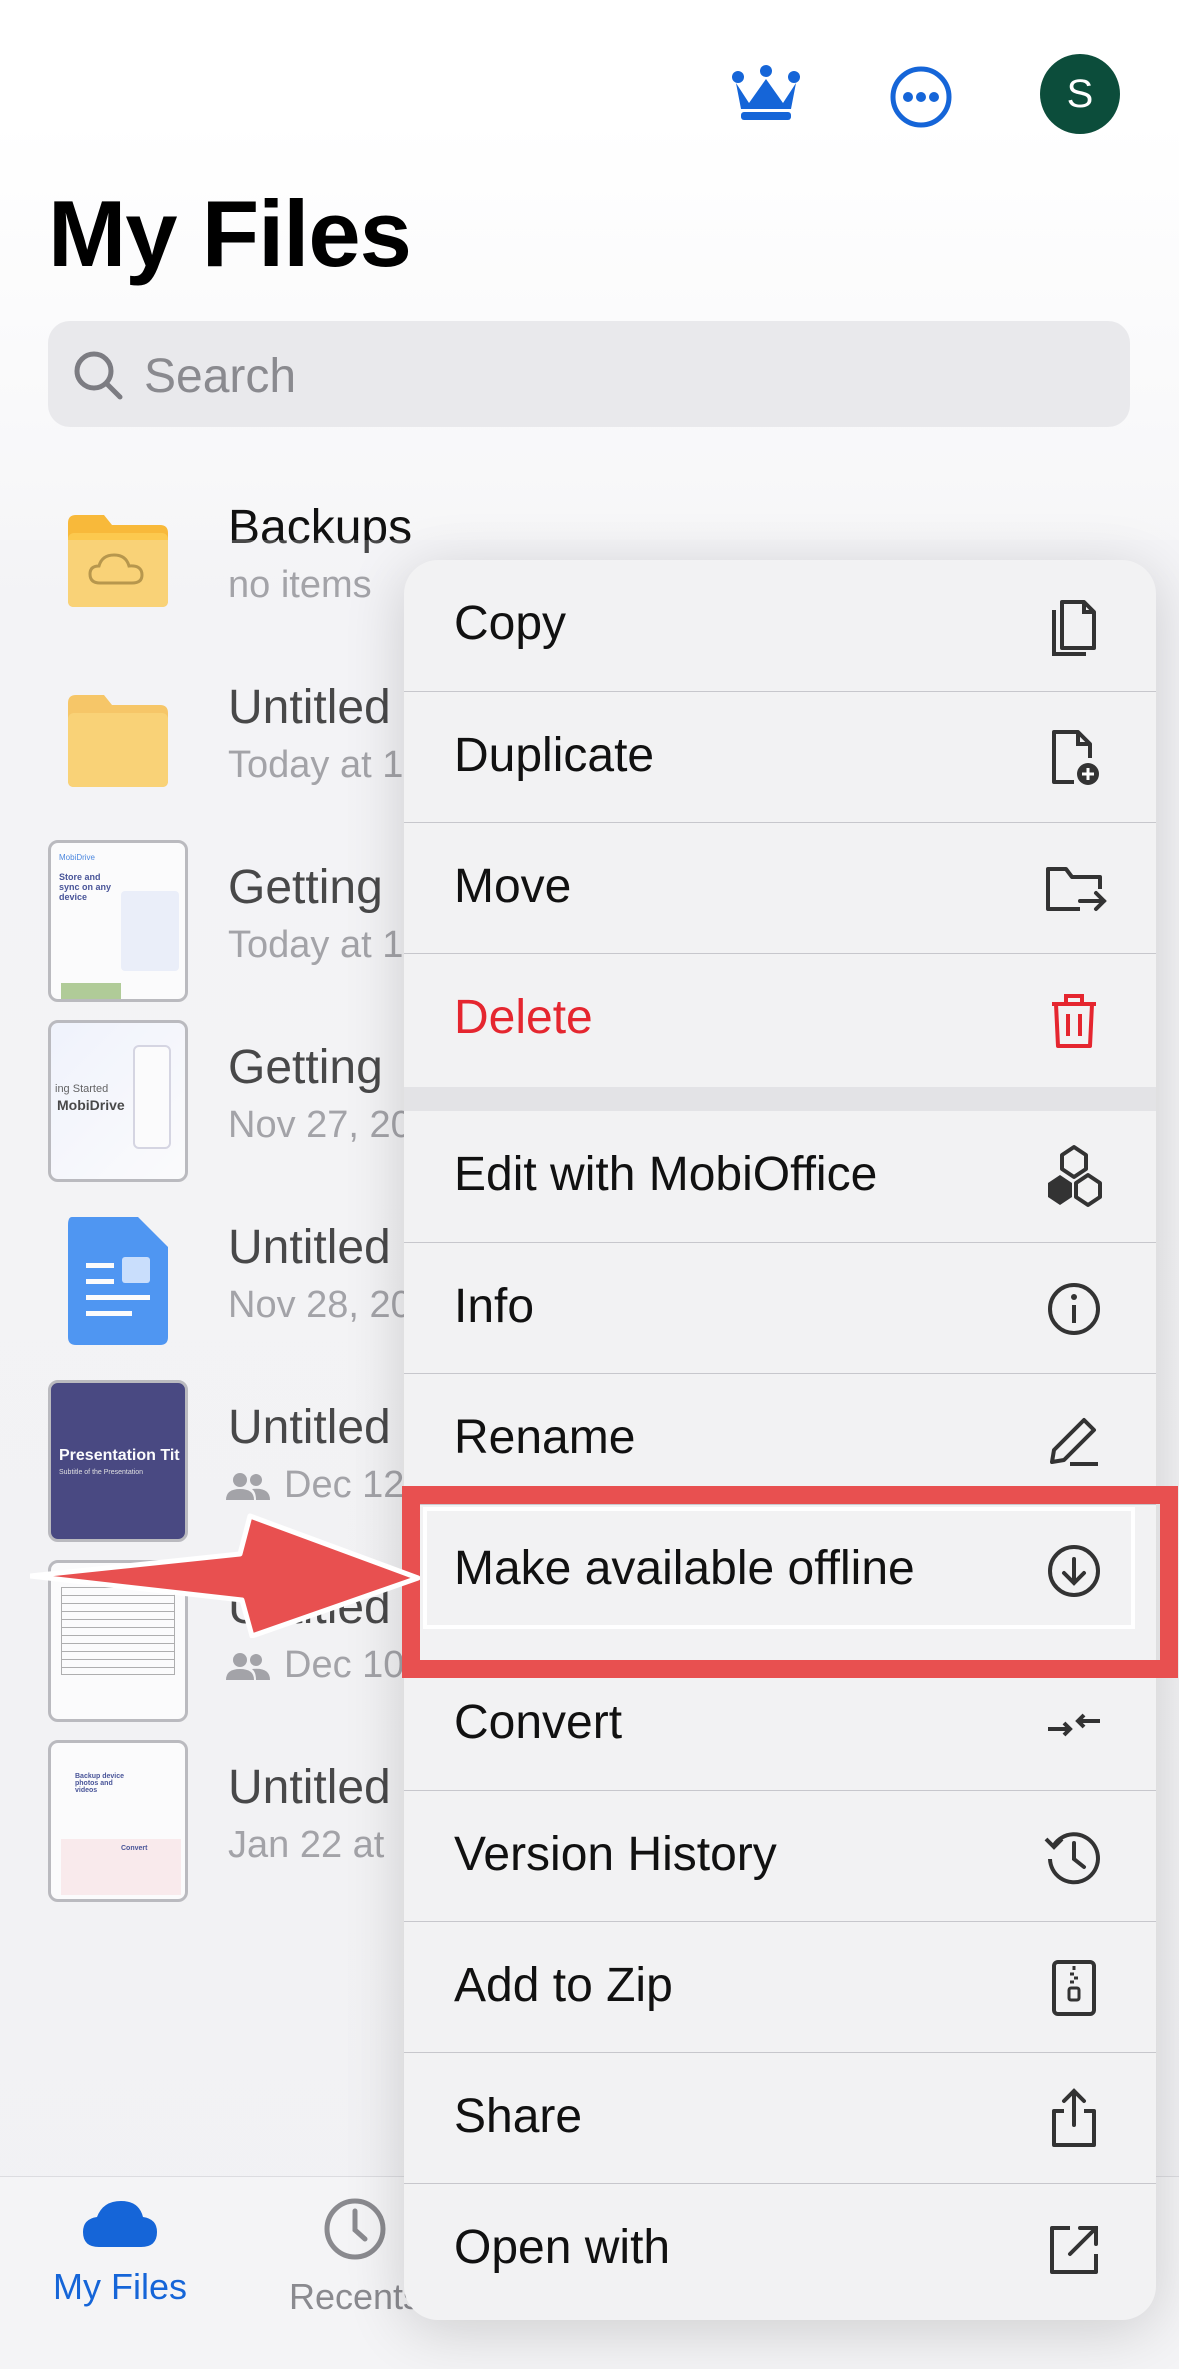  I want to click on move-icon, so click(1076, 889).